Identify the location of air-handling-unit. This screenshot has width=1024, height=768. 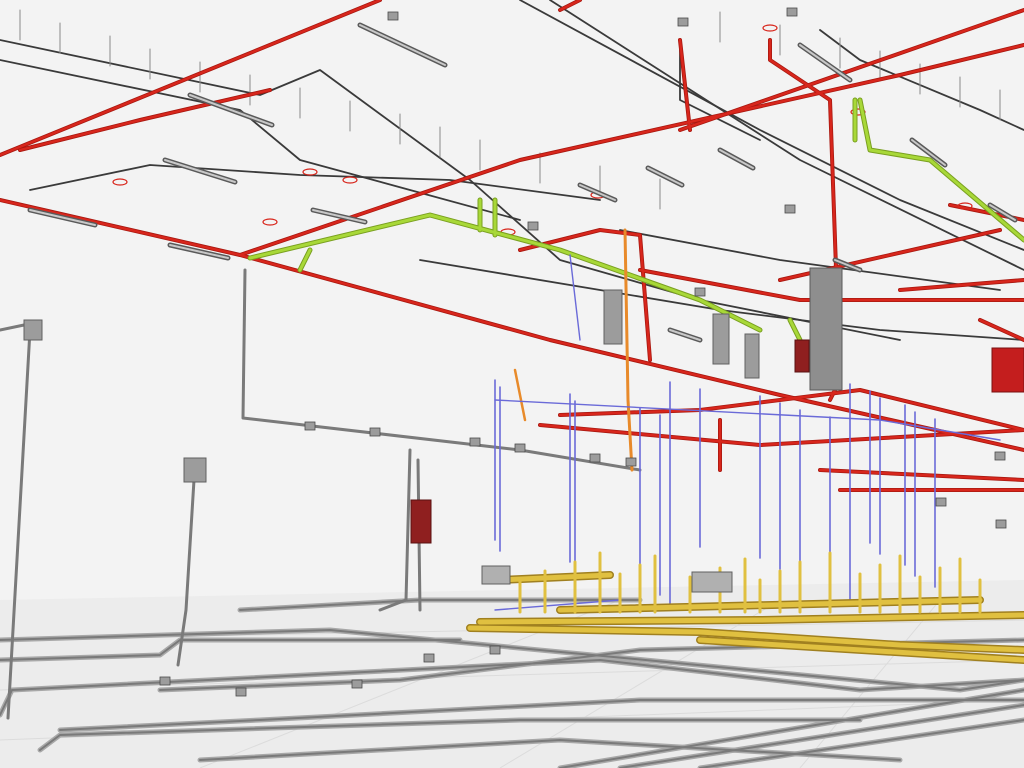
(826, 329).